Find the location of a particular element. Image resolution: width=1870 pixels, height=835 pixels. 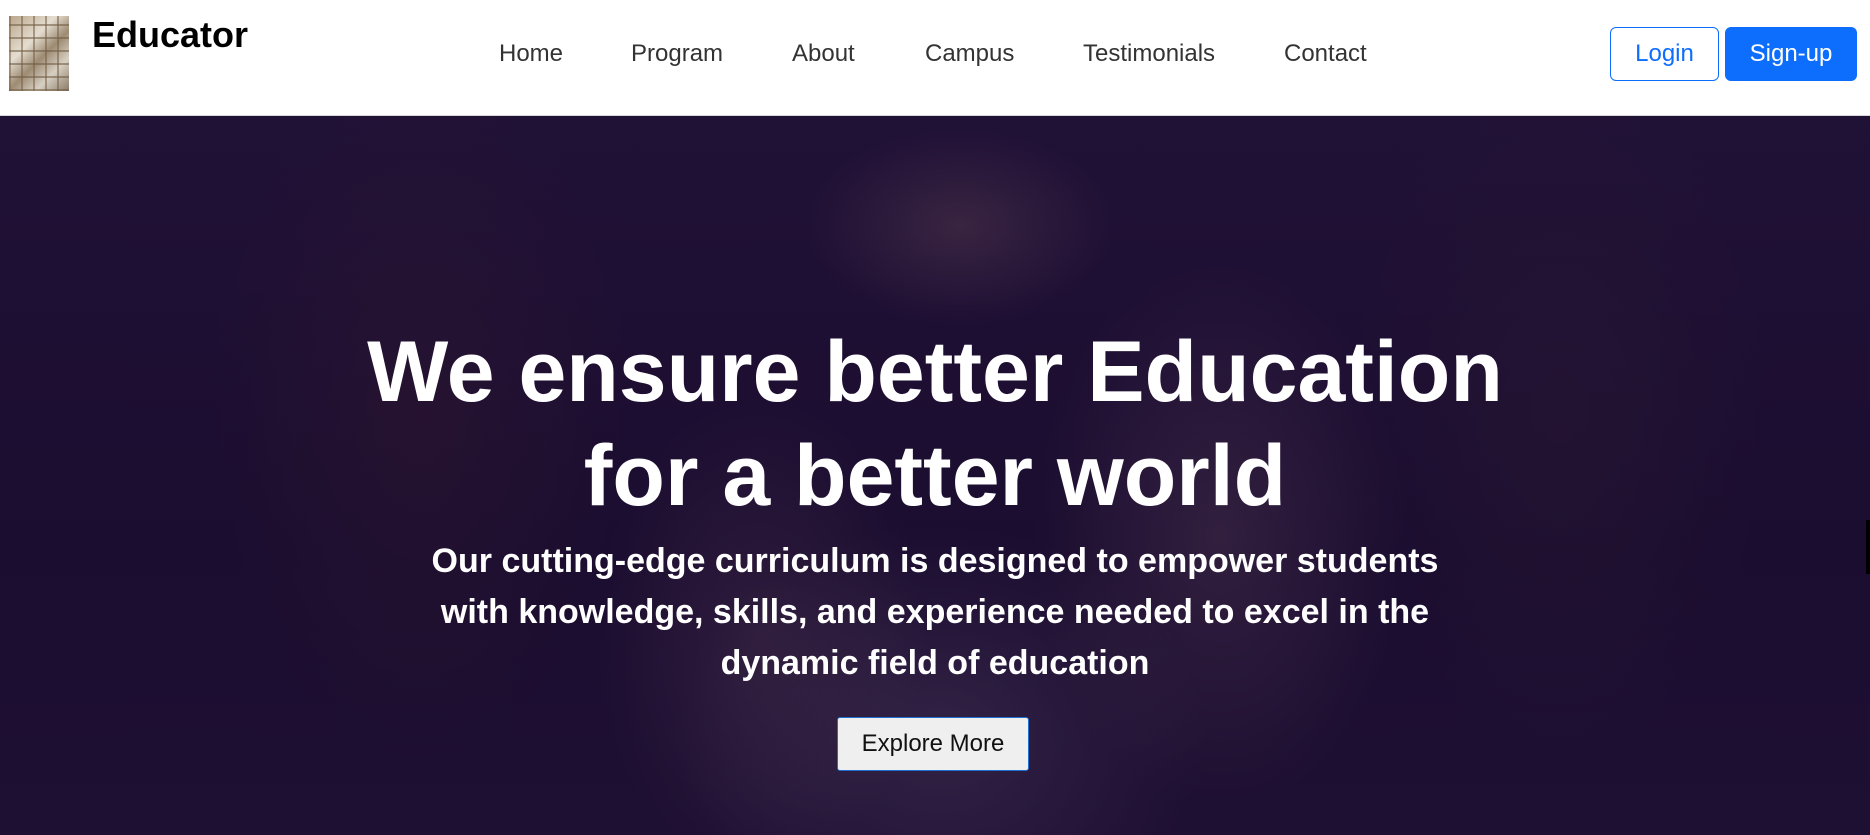

scroll-edge-marker is located at coordinates (1868, 547).